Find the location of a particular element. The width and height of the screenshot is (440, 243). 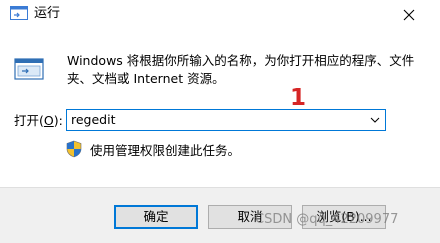

shield-icon is located at coordinates (74, 149).